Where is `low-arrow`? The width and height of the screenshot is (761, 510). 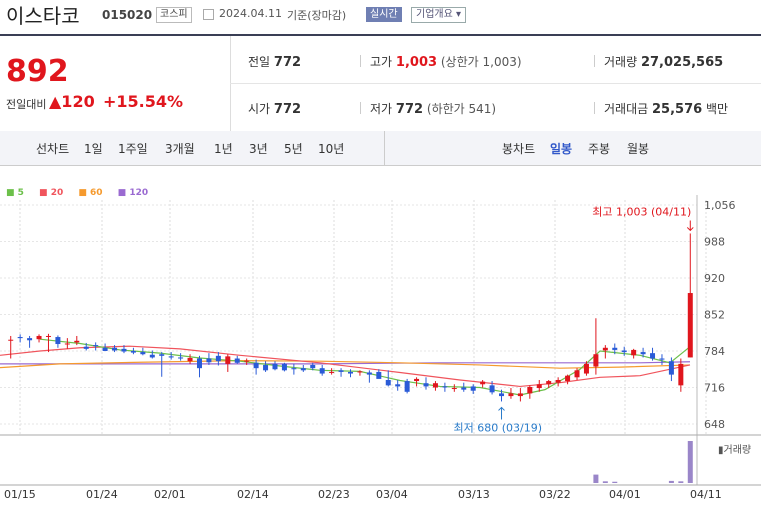 low-arrow is located at coordinates (501, 413).